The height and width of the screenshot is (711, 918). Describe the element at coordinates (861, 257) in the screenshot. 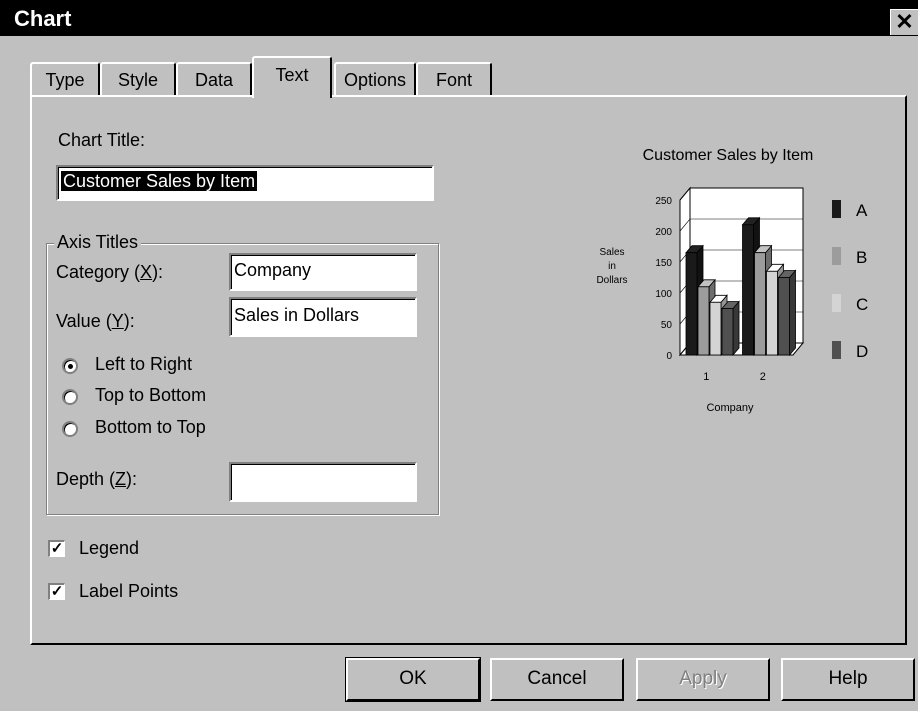

I see `legend-label: B` at that location.